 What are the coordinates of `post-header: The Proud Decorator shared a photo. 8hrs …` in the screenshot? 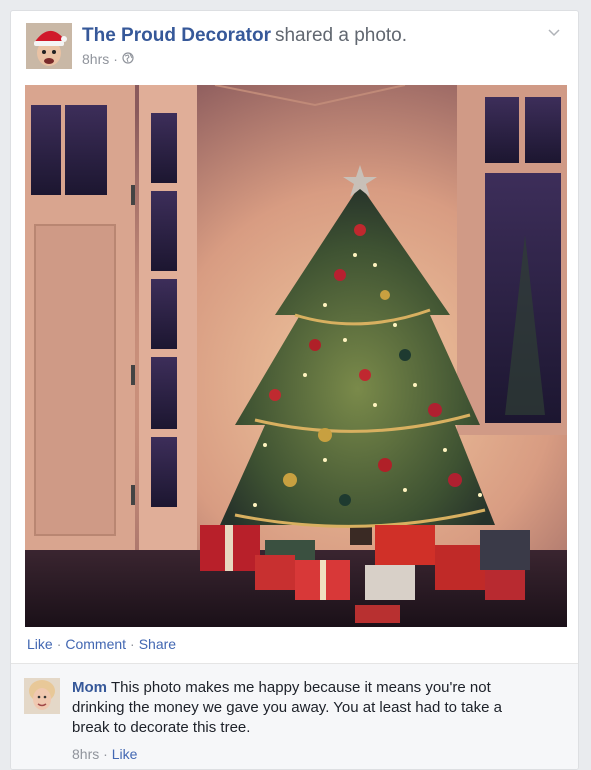 It's located at (294, 49).